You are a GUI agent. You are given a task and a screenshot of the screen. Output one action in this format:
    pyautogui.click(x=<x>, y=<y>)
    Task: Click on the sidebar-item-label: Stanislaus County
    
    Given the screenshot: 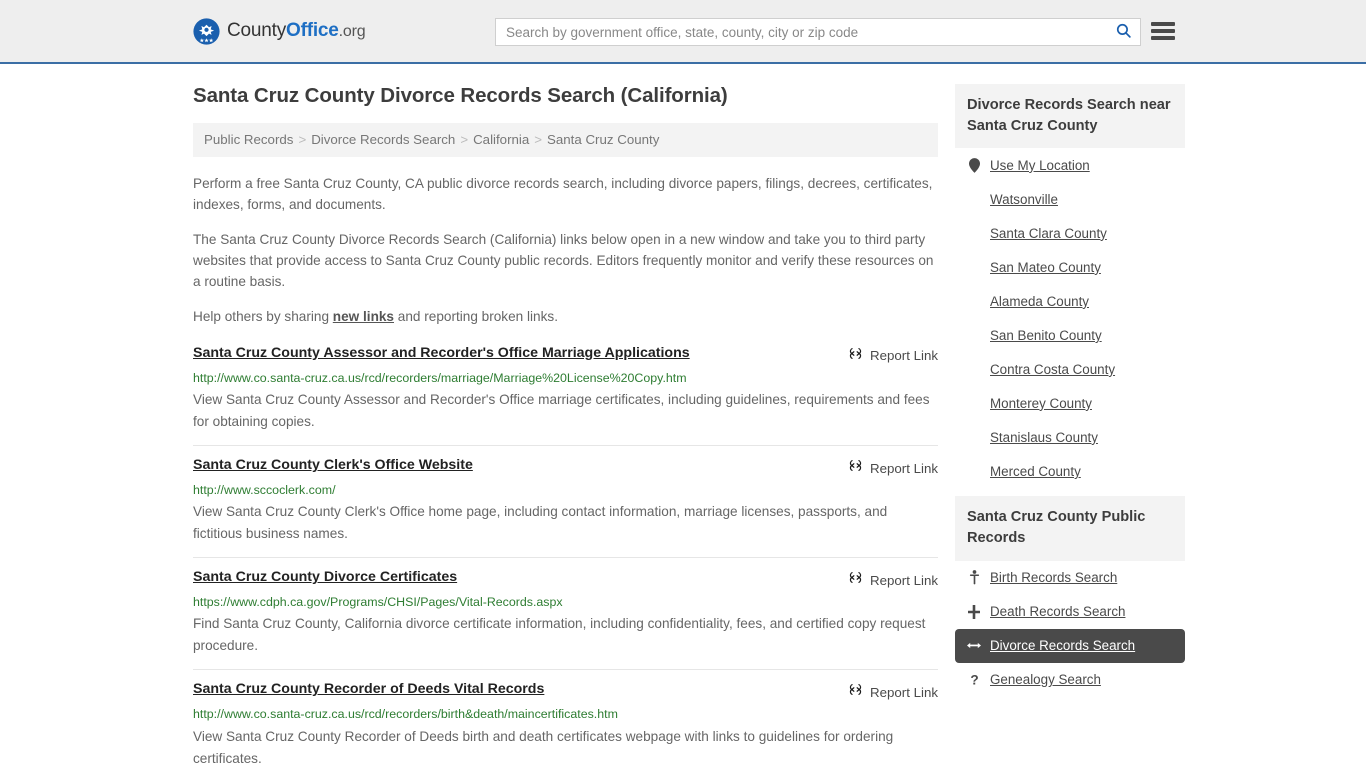 What is the action you would take?
    pyautogui.click(x=1044, y=437)
    